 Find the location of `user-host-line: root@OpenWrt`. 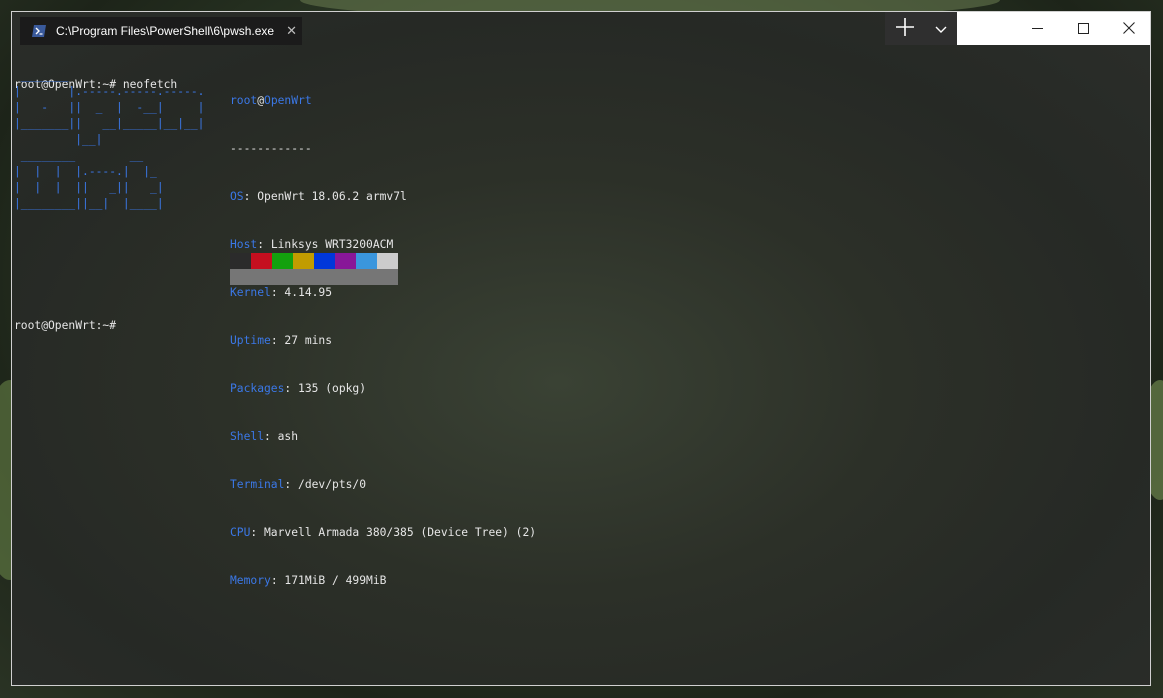

user-host-line: root@OpenWrt is located at coordinates (383, 101).